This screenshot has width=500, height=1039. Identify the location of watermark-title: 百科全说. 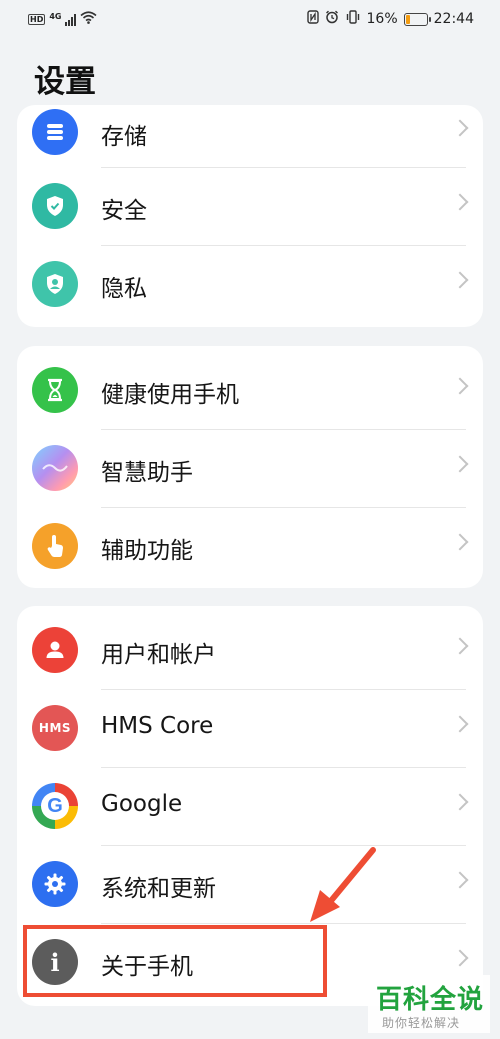
(430, 1000).